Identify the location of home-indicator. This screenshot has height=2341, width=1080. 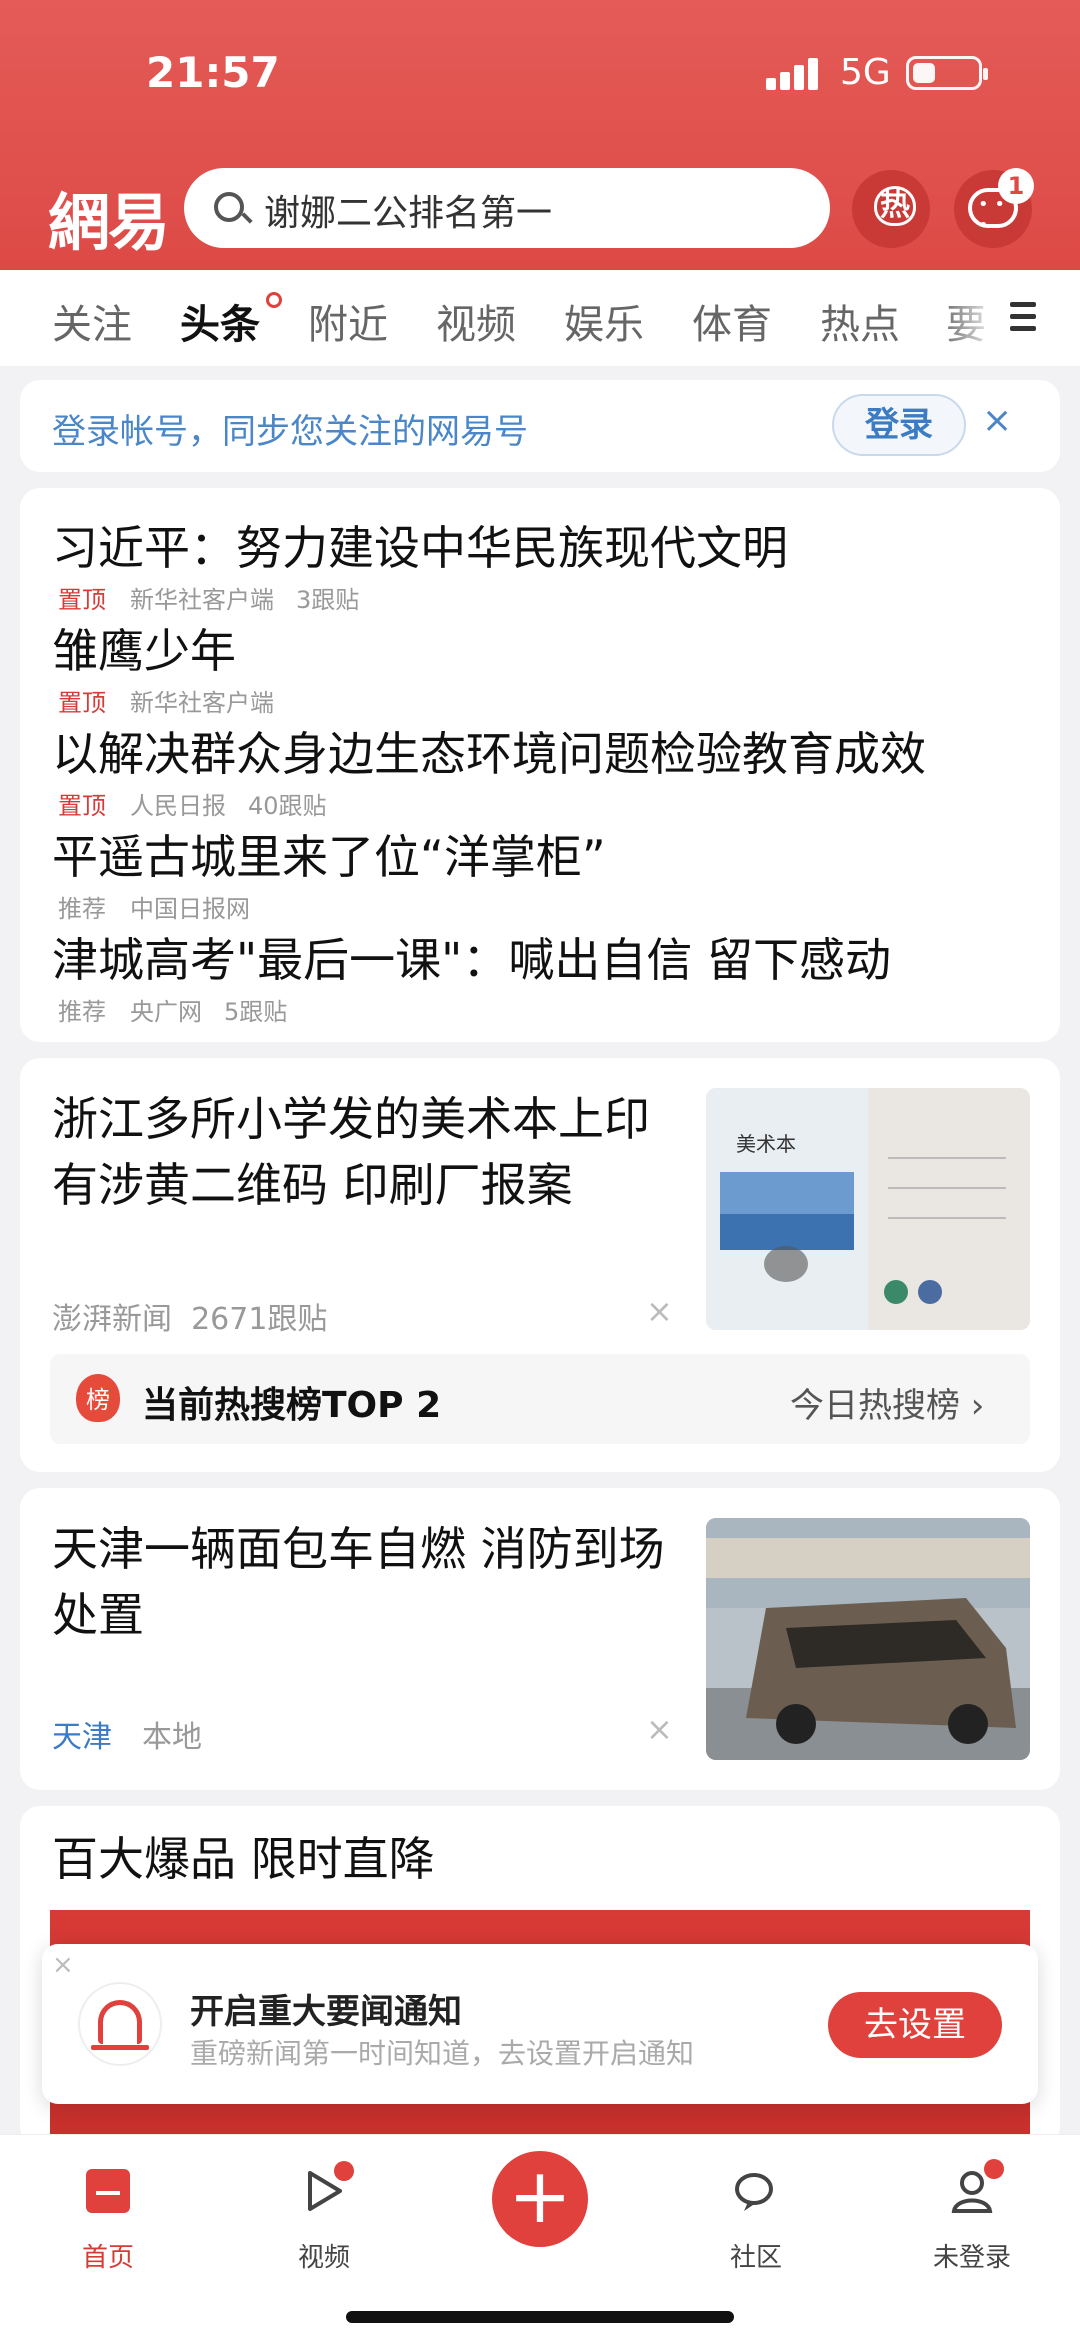
(540, 2317).